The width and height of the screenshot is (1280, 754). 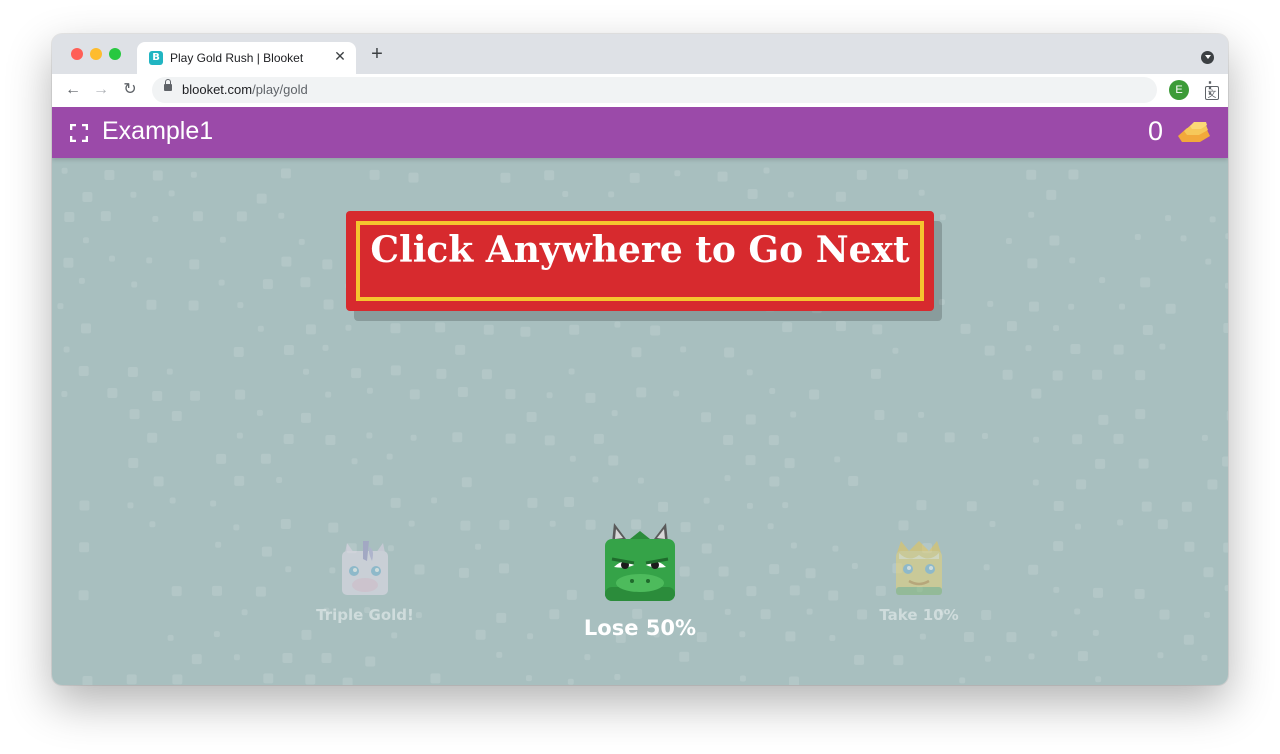 What do you see at coordinates (1210, 89) in the screenshot?
I see `menu-icon: ⋮` at bounding box center [1210, 89].